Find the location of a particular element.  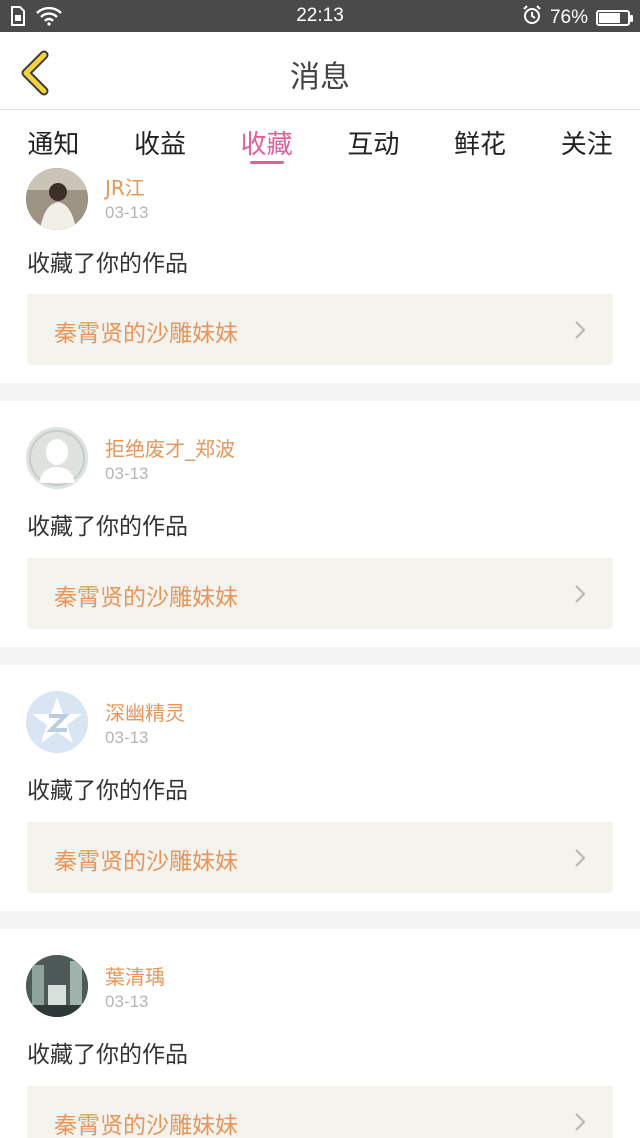

username: 葉清瑀 is located at coordinates (135, 975).